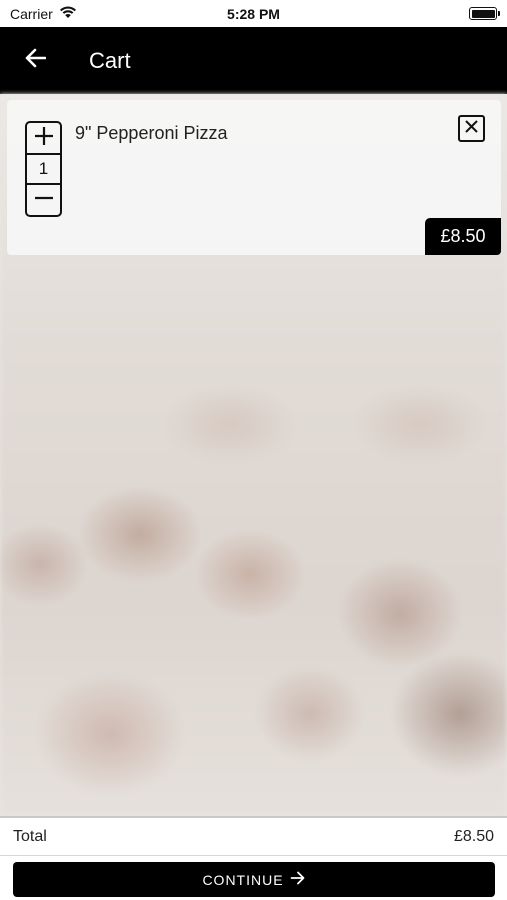 This screenshot has width=507, height=900. I want to click on minus-icon, so click(44, 200).